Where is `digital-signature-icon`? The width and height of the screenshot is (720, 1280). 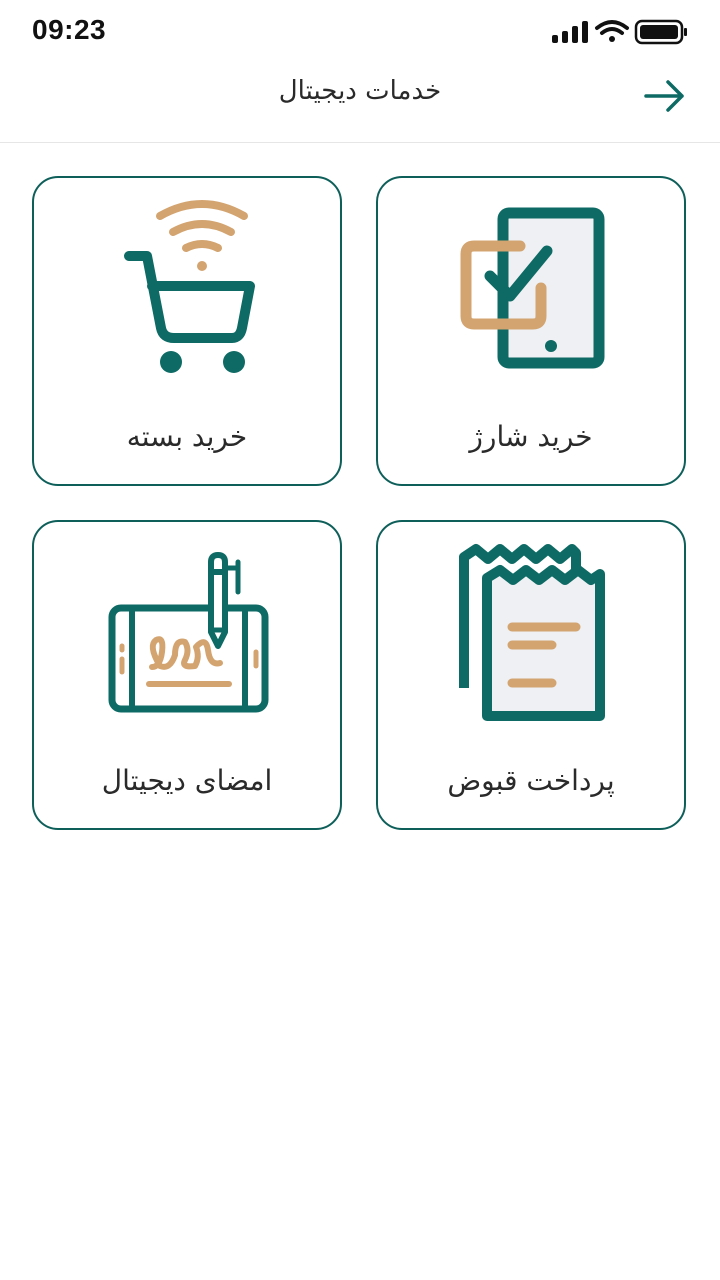 digital-signature-icon is located at coordinates (188, 632).